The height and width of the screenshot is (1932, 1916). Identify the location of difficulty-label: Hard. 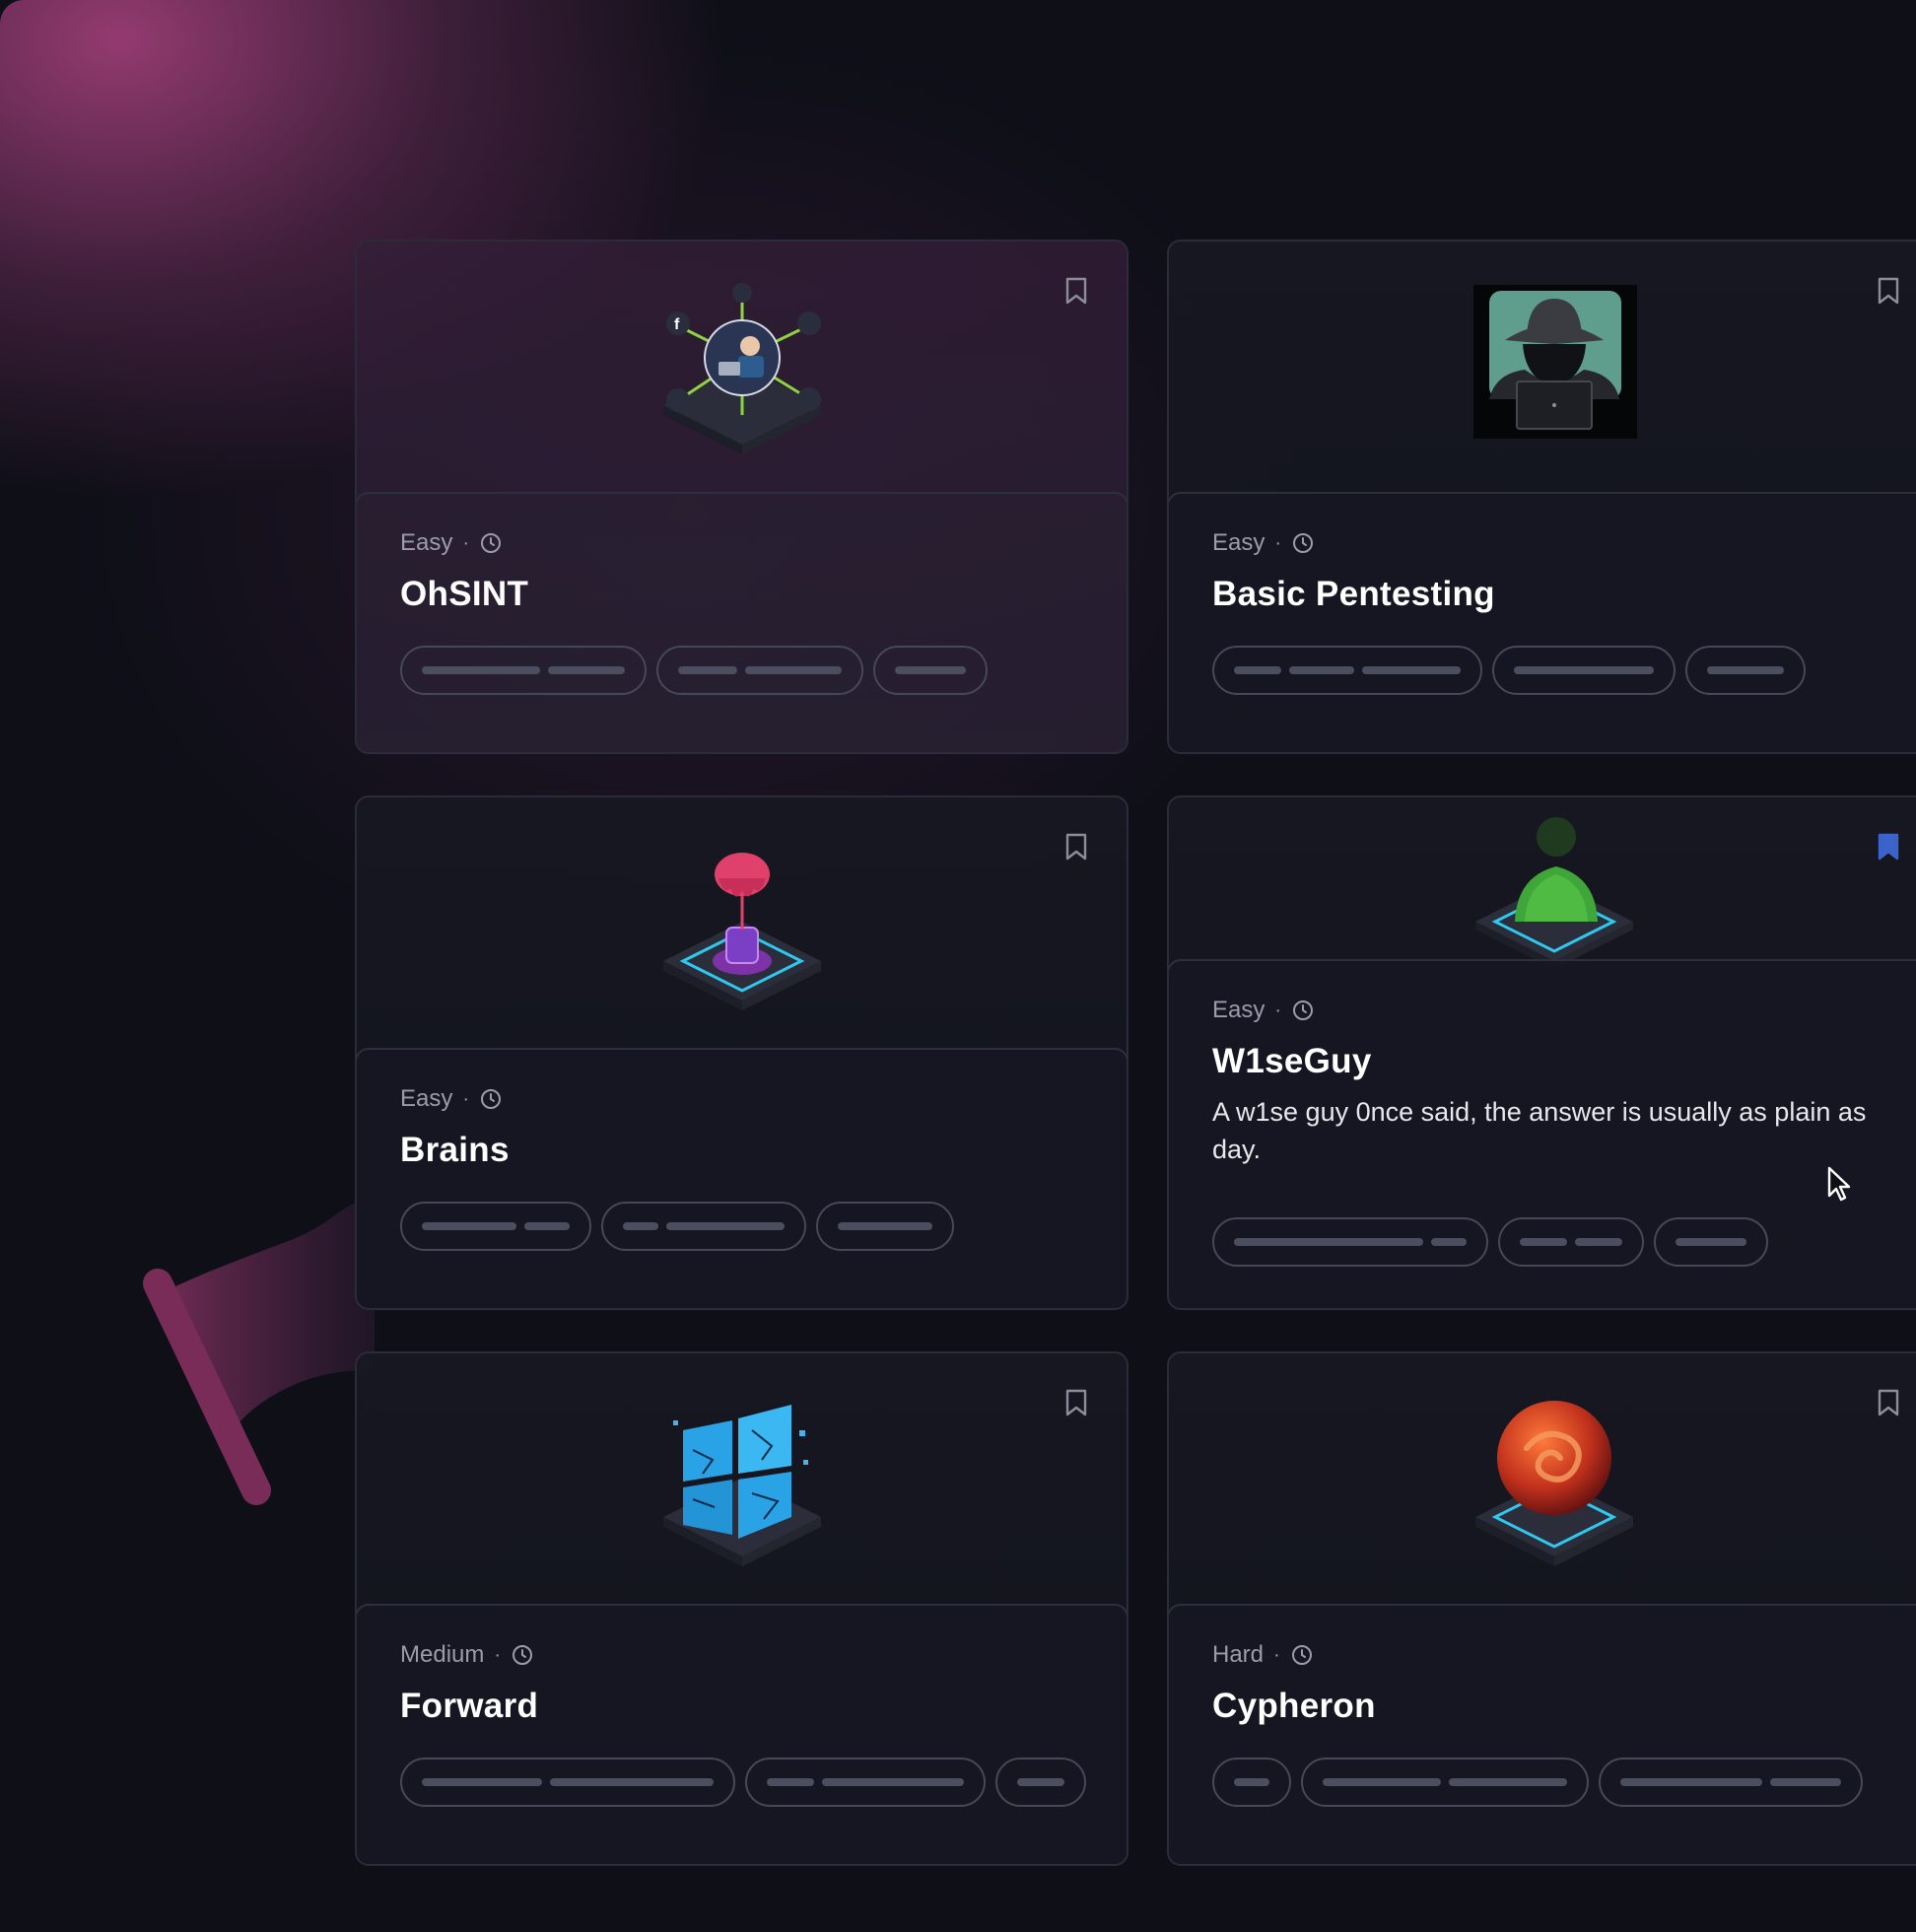
(1239, 1655).